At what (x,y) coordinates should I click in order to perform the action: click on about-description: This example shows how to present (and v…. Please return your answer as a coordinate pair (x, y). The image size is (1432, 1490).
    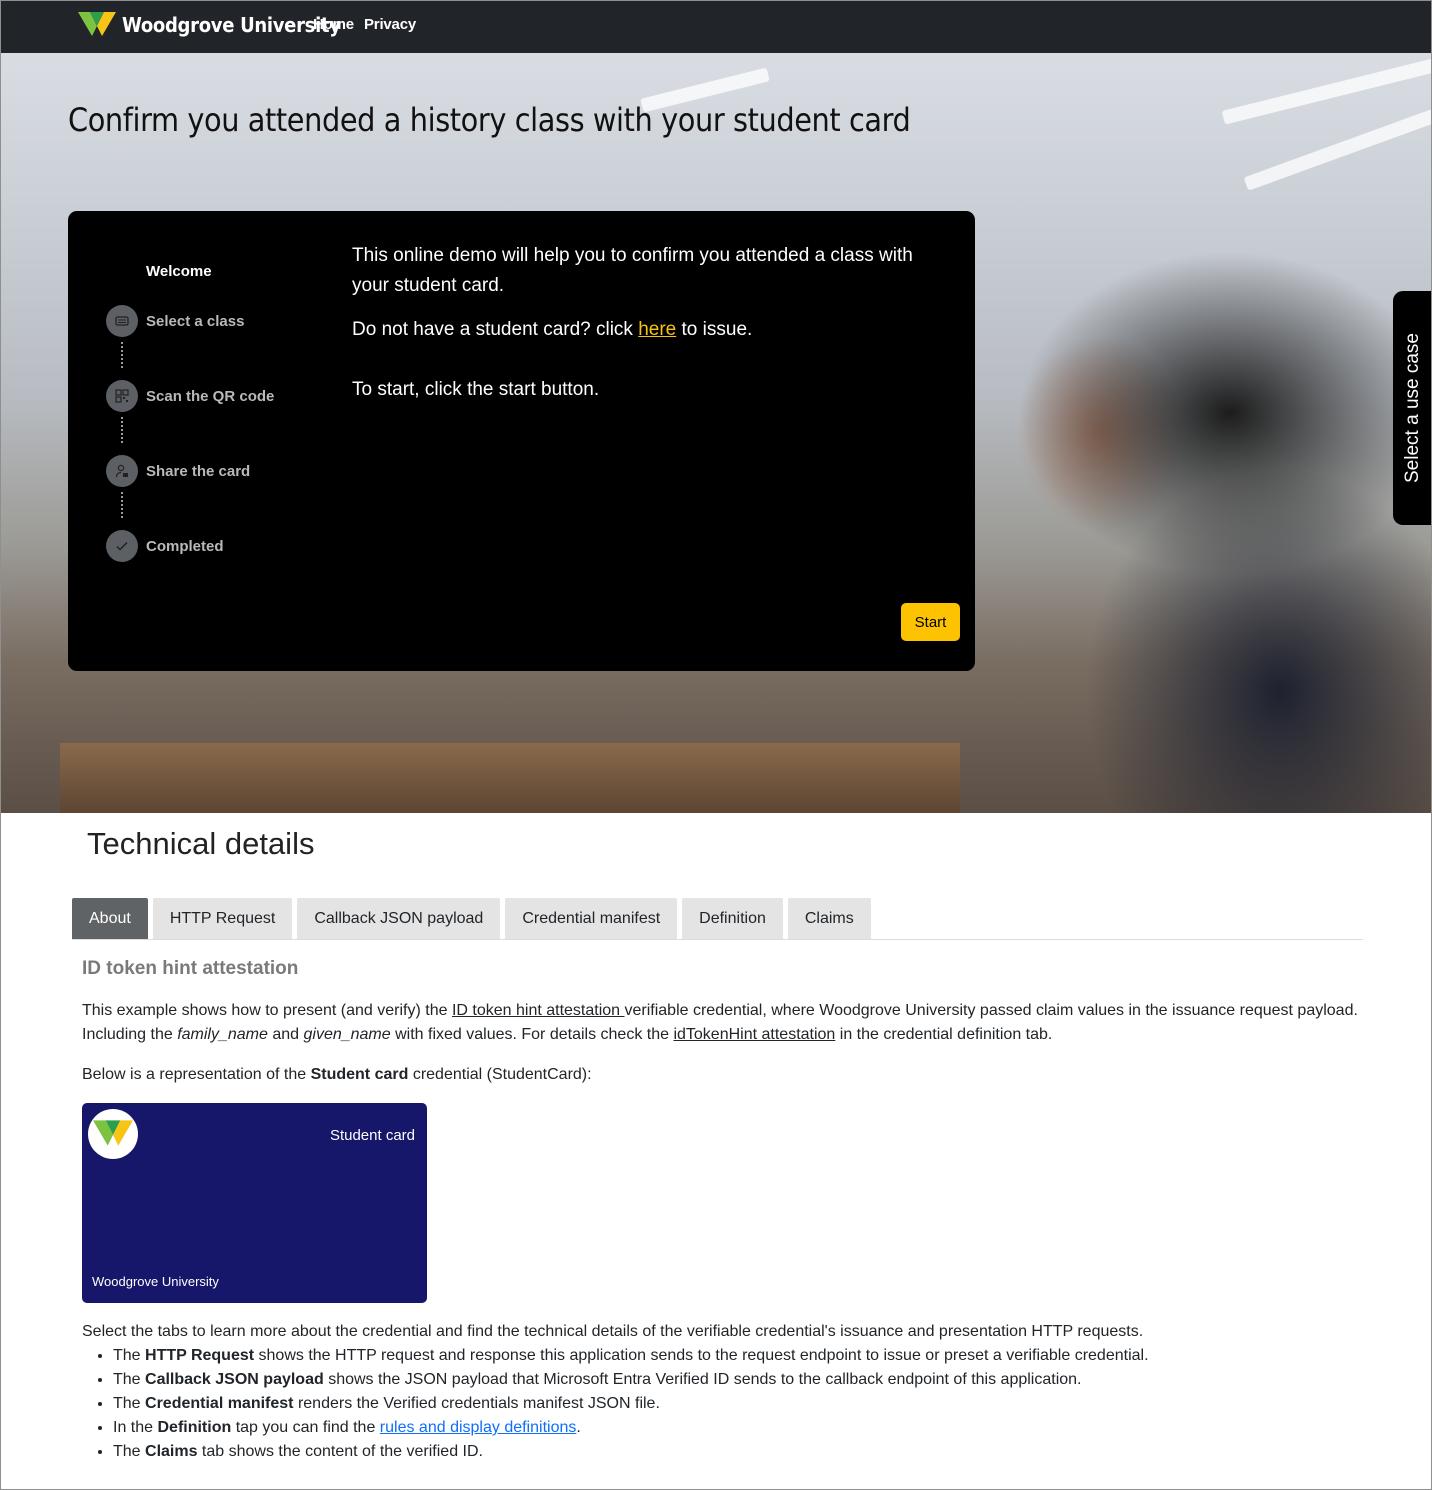
    Looking at the image, I should click on (722, 1023).